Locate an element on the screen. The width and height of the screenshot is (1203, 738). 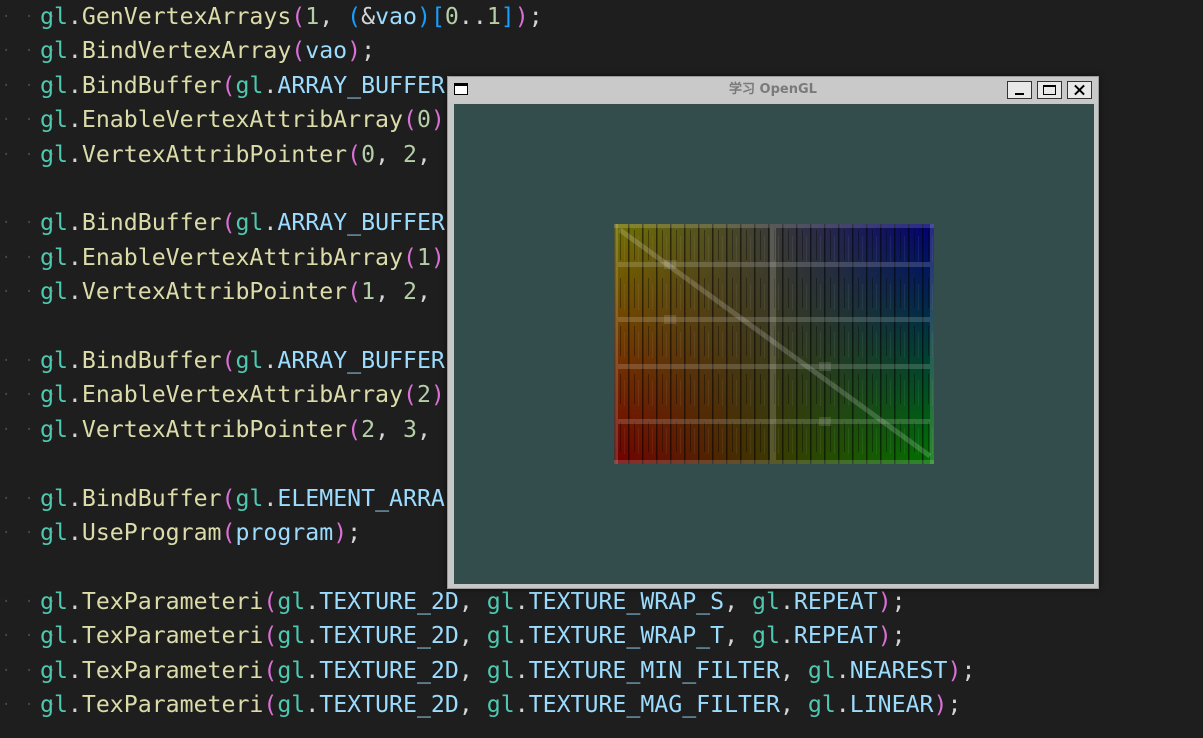
code-token: ELEMENT_ARRA is located at coordinates (361, 498).